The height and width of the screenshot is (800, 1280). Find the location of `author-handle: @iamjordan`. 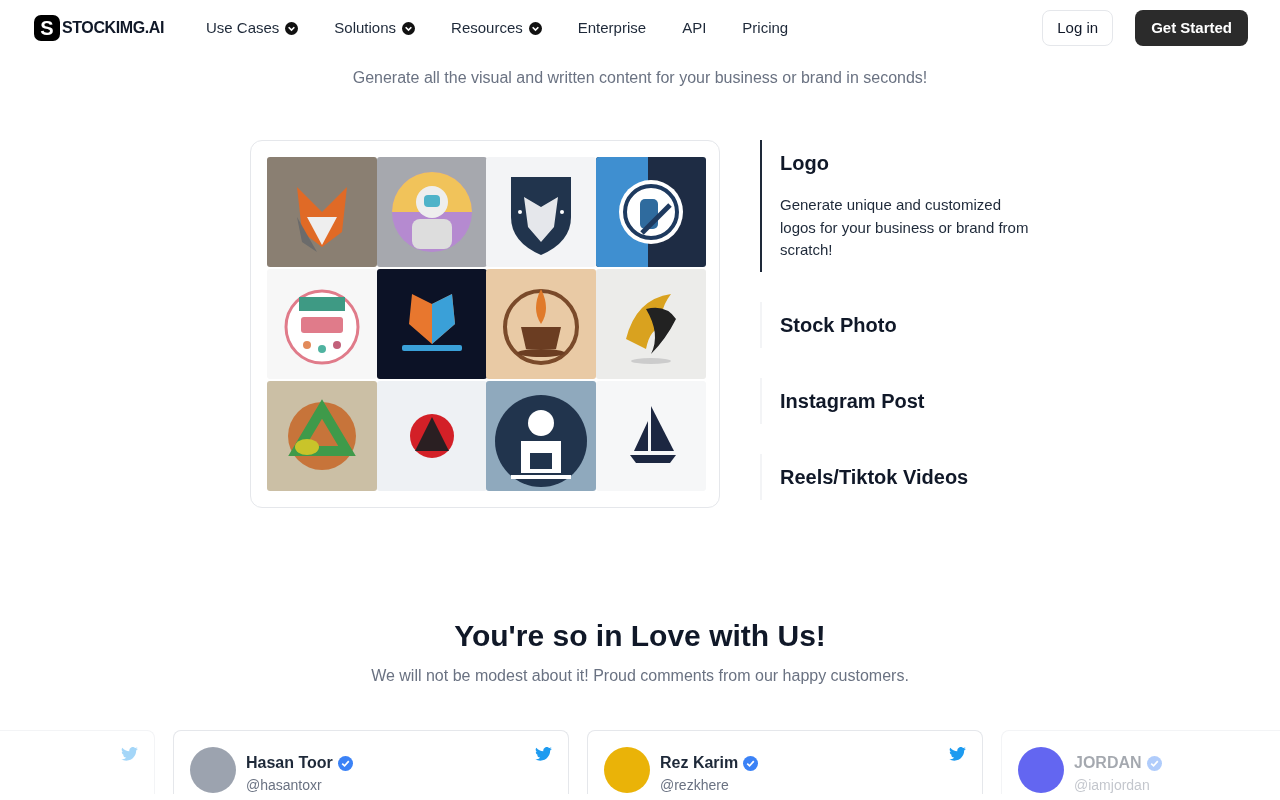

author-handle: @iamjordan is located at coordinates (1112, 785).